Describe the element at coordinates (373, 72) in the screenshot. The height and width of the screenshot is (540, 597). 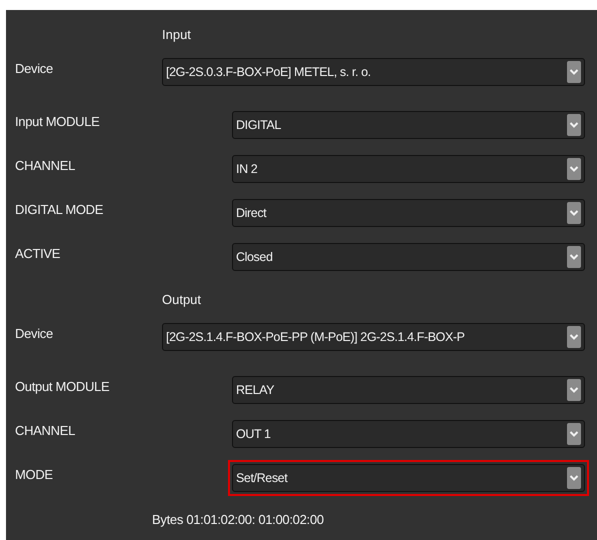
I see `dropdown: [2G-2S.0.3.F-BOX-PoE] METEL, s. r. o.` at that location.